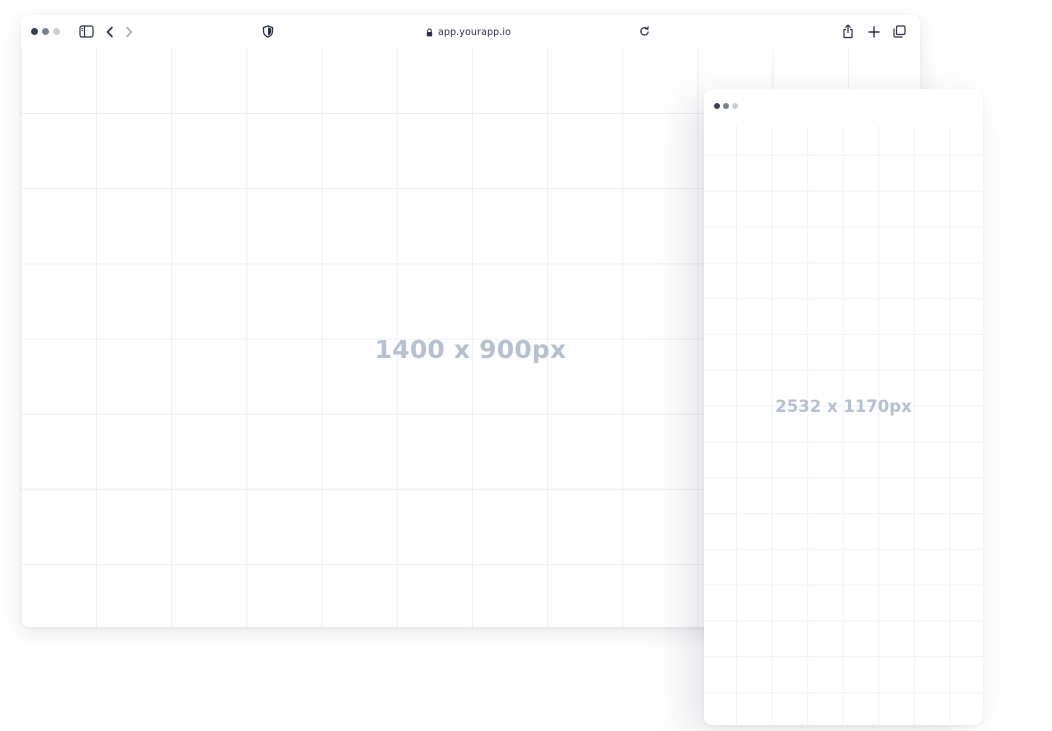 The height and width of the screenshot is (731, 1052). I want to click on shield-icon, so click(267, 31).